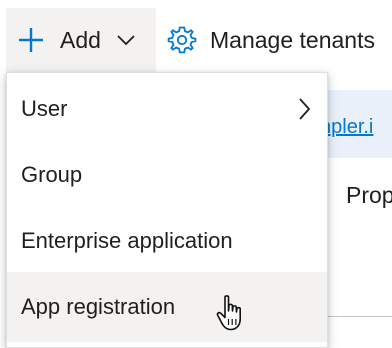 Image resolution: width=392 pixels, height=348 pixels. I want to click on manage-tenants-label: Manage tenants, so click(292, 39).